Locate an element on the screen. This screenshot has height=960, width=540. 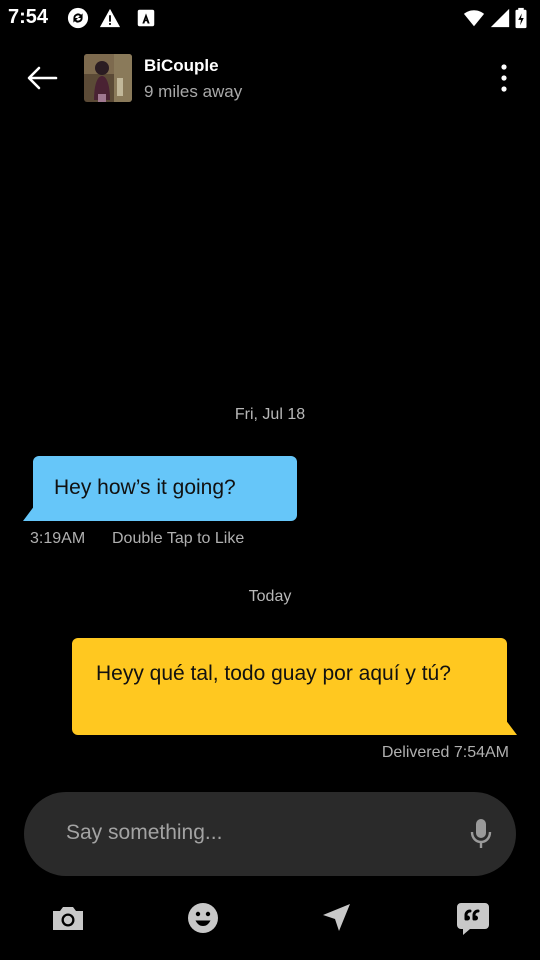
message-time: 3:19AM is located at coordinates (58, 538).